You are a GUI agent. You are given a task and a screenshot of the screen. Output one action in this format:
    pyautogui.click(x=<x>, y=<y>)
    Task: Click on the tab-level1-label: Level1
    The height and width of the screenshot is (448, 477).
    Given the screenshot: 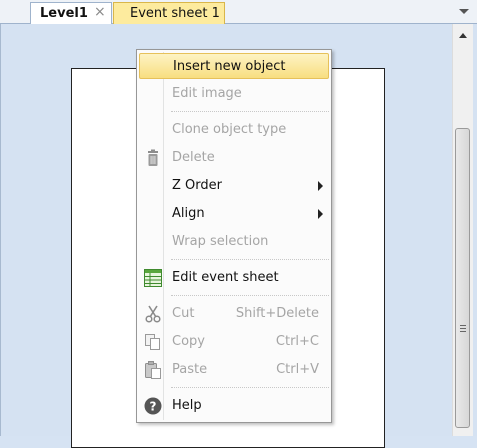 What is the action you would take?
    pyautogui.click(x=64, y=13)
    